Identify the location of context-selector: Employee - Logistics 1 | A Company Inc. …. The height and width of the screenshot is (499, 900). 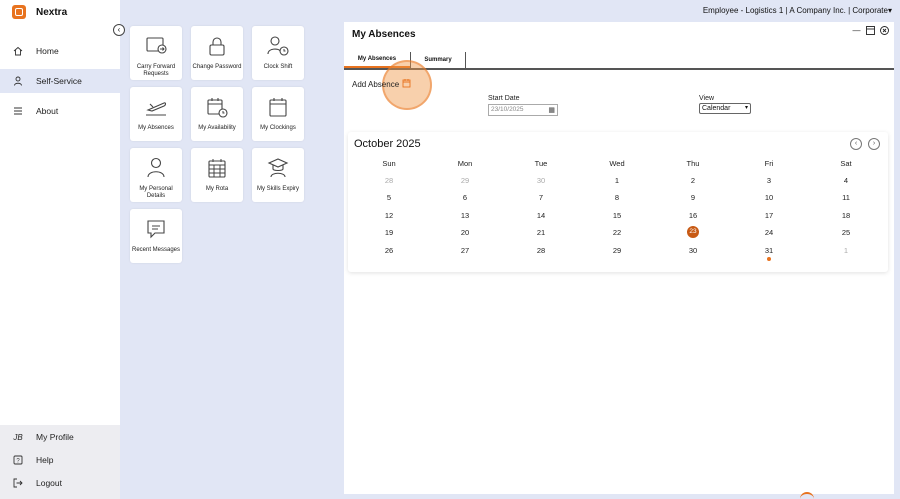
(797, 10).